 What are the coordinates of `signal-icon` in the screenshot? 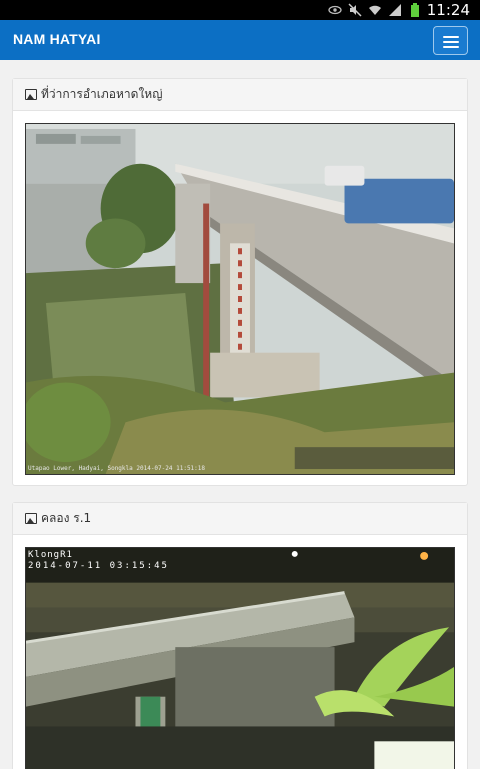 It's located at (395, 10).